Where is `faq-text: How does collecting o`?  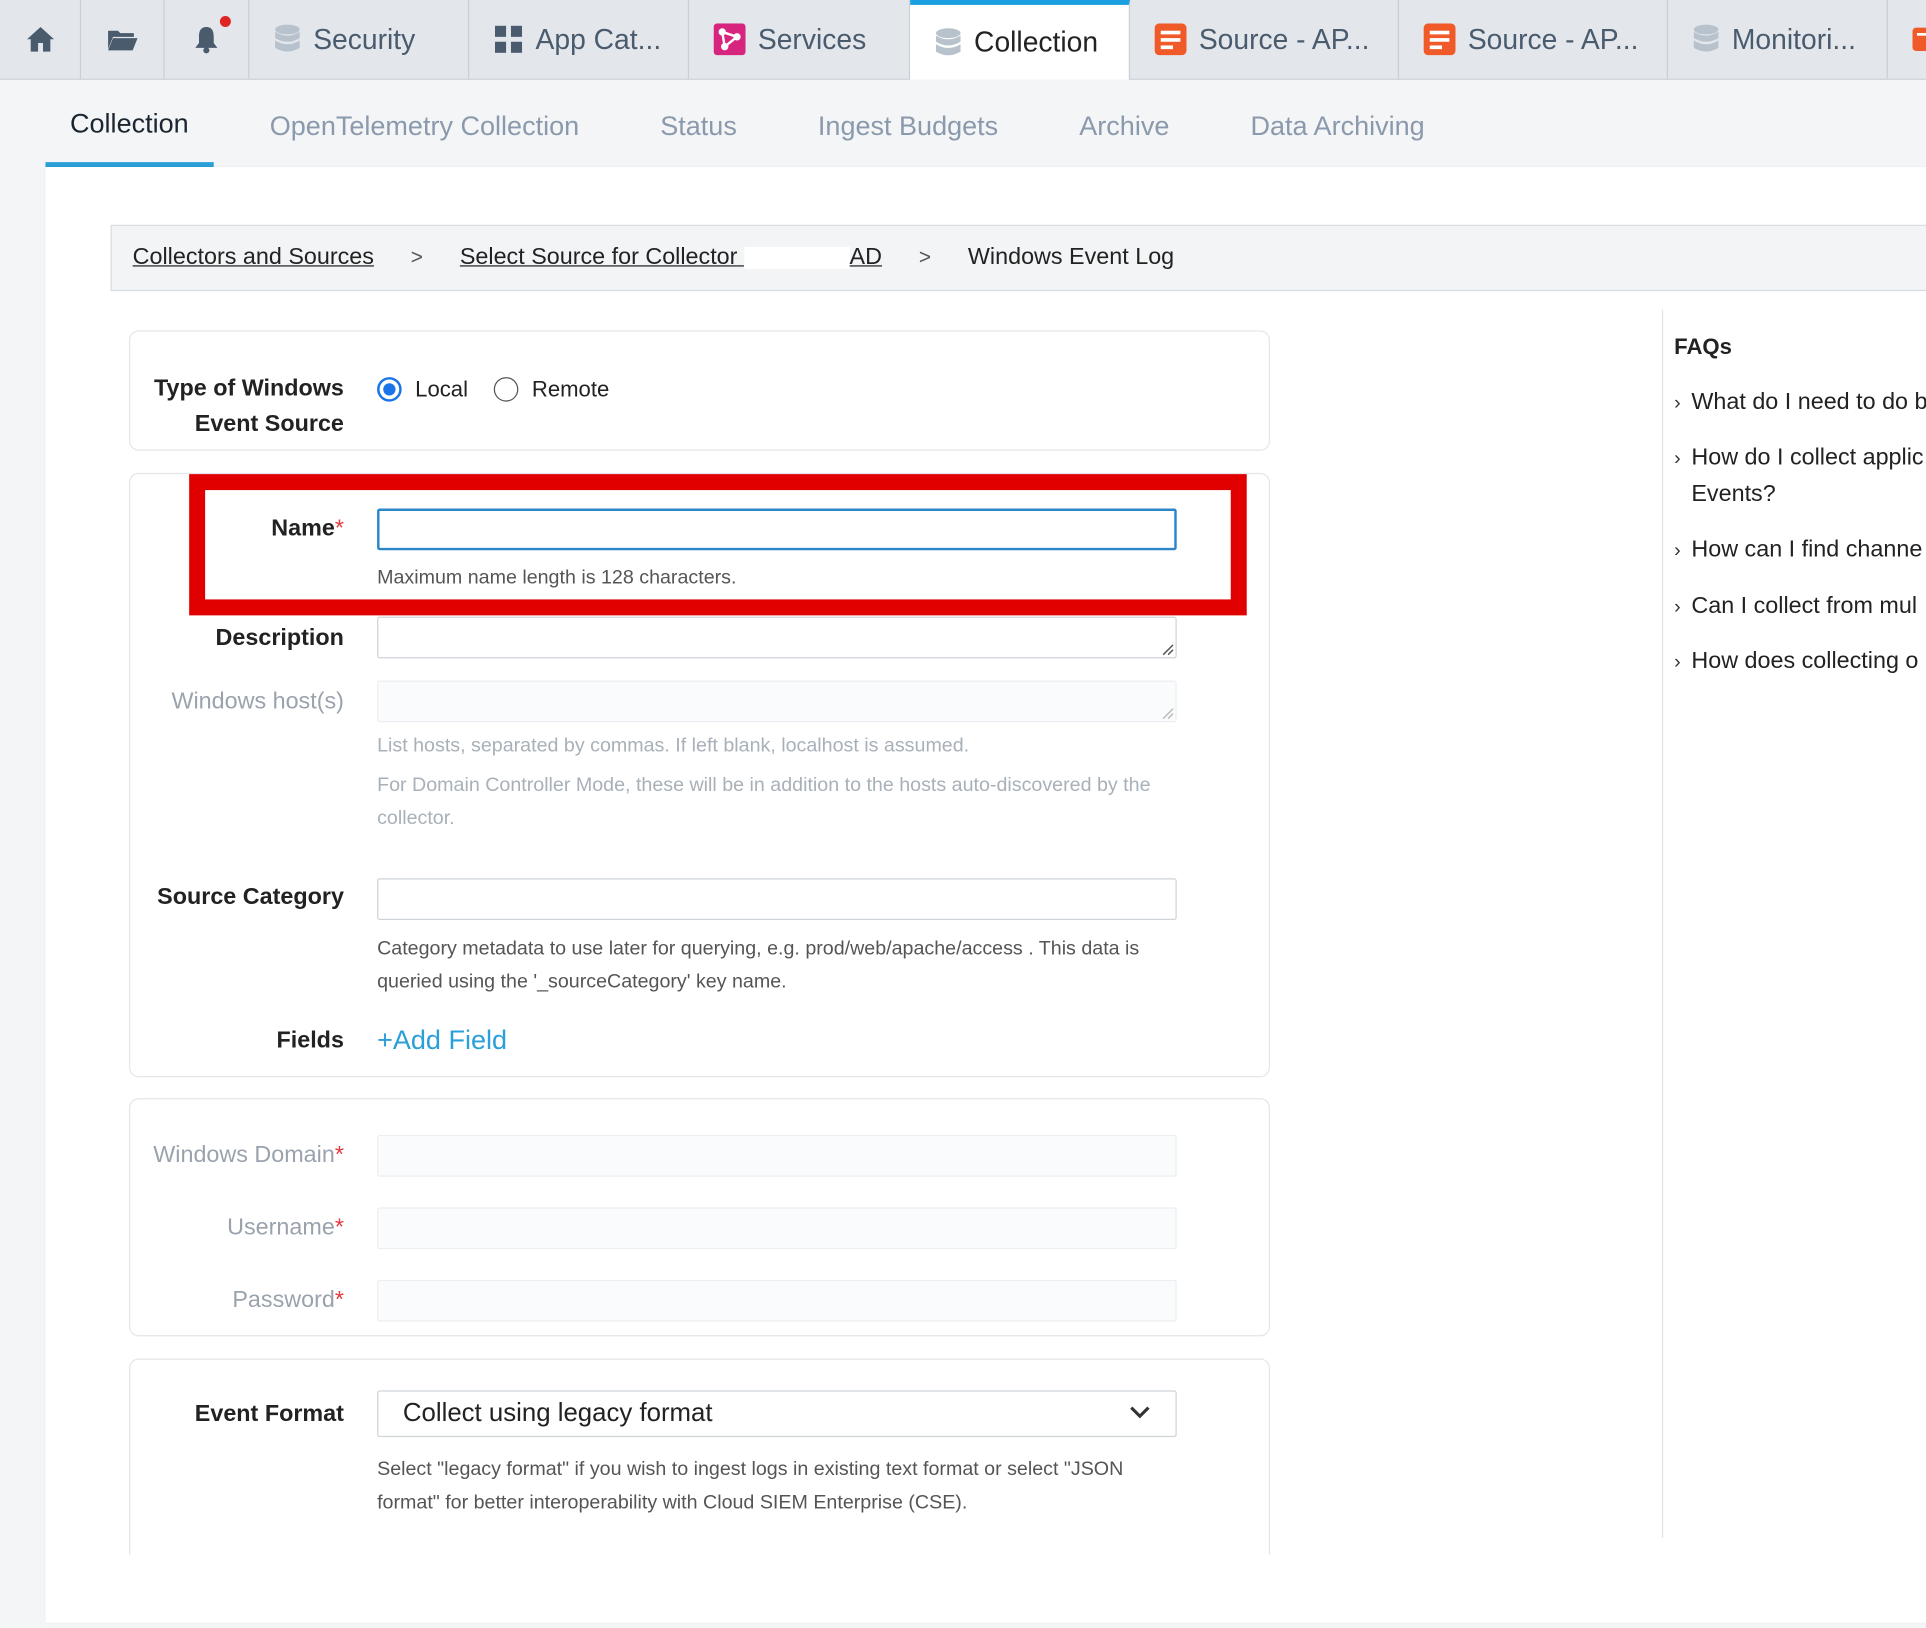
faq-text: How does collecting o is located at coordinates (1805, 661).